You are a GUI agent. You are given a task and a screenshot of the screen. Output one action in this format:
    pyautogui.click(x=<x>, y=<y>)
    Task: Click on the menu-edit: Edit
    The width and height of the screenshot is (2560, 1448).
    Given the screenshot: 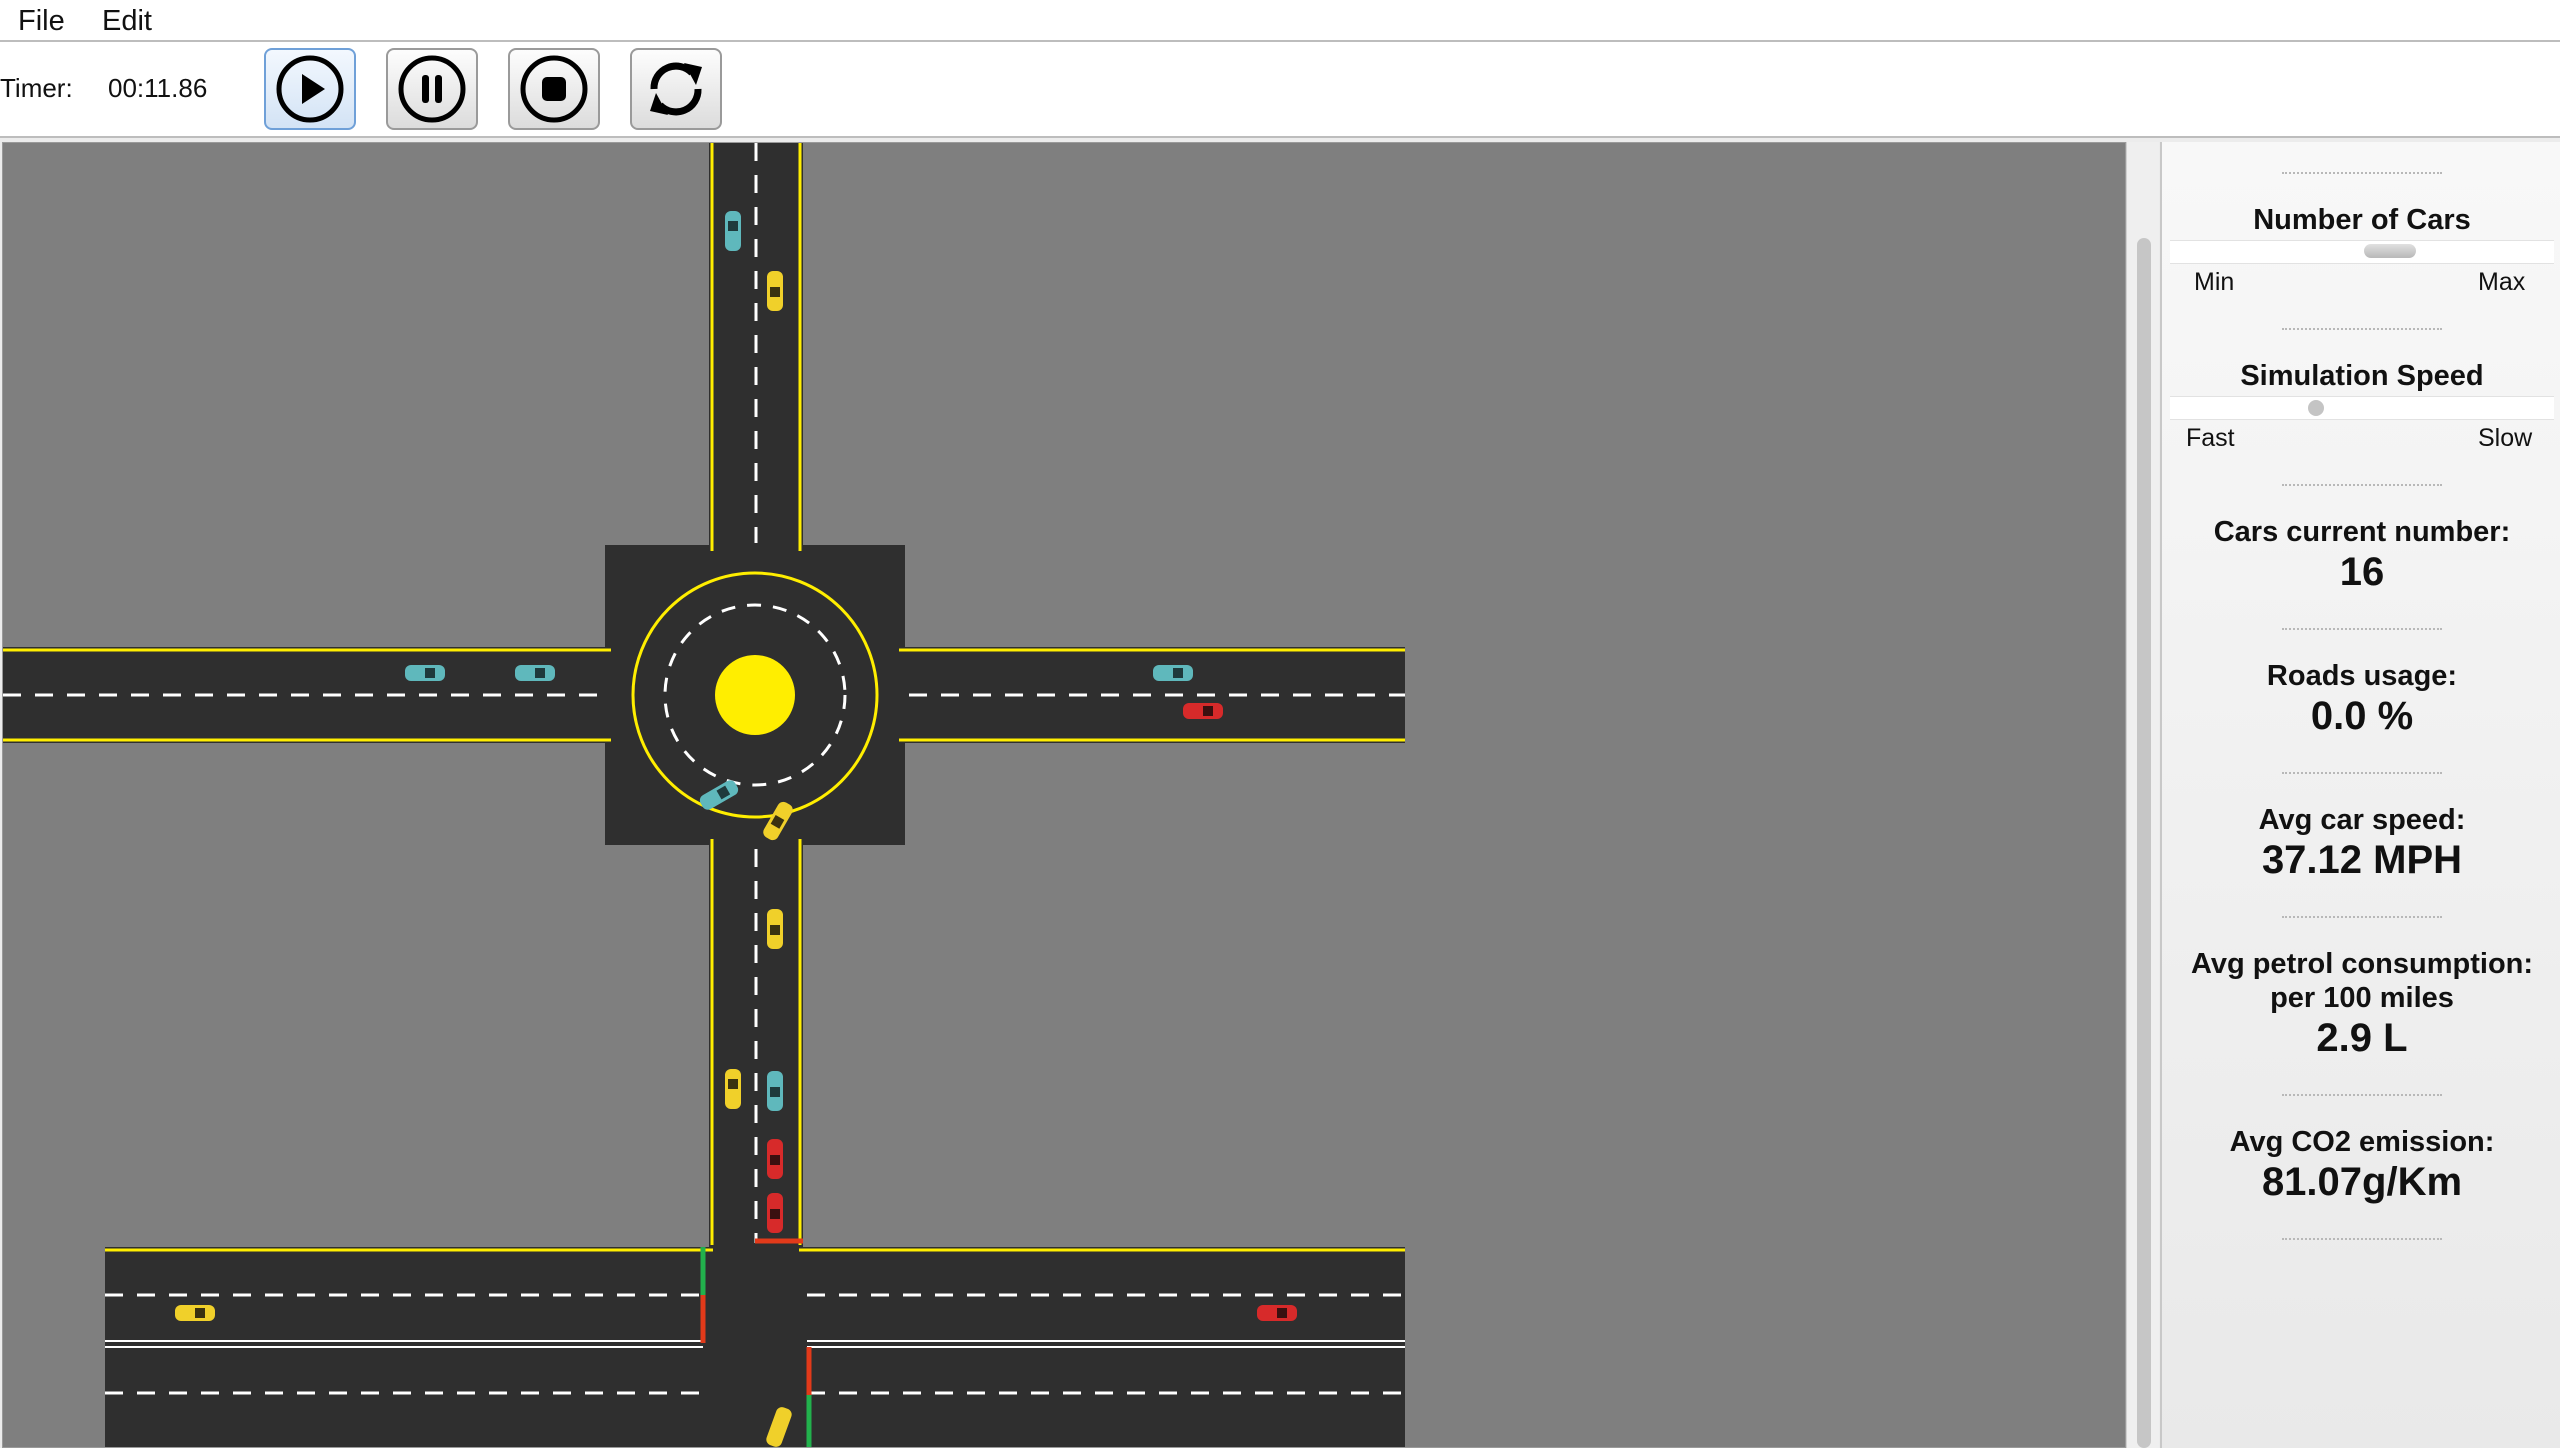 What is the action you would take?
    pyautogui.click(x=127, y=21)
    